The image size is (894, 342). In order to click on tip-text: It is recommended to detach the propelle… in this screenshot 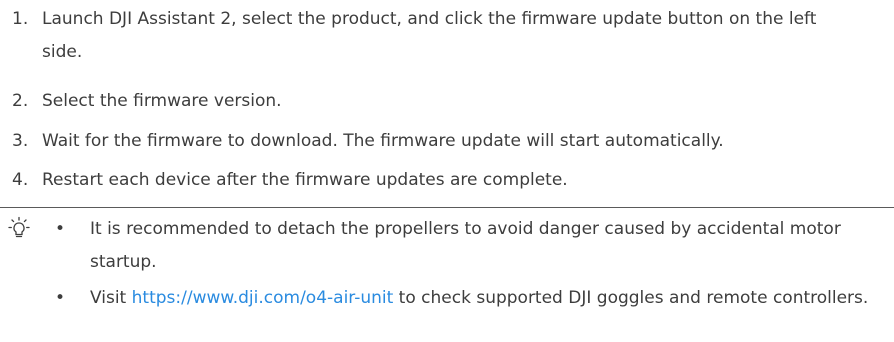, I will do `click(465, 245)`.